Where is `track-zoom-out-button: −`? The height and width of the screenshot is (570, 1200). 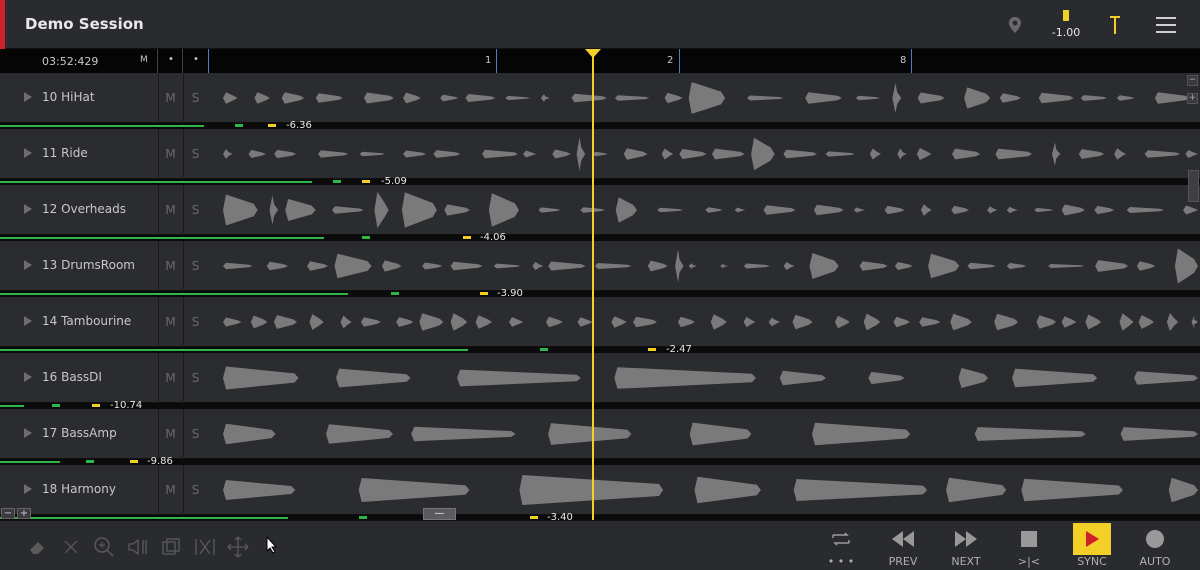
track-zoom-out-button: − is located at coordinates (1192, 80).